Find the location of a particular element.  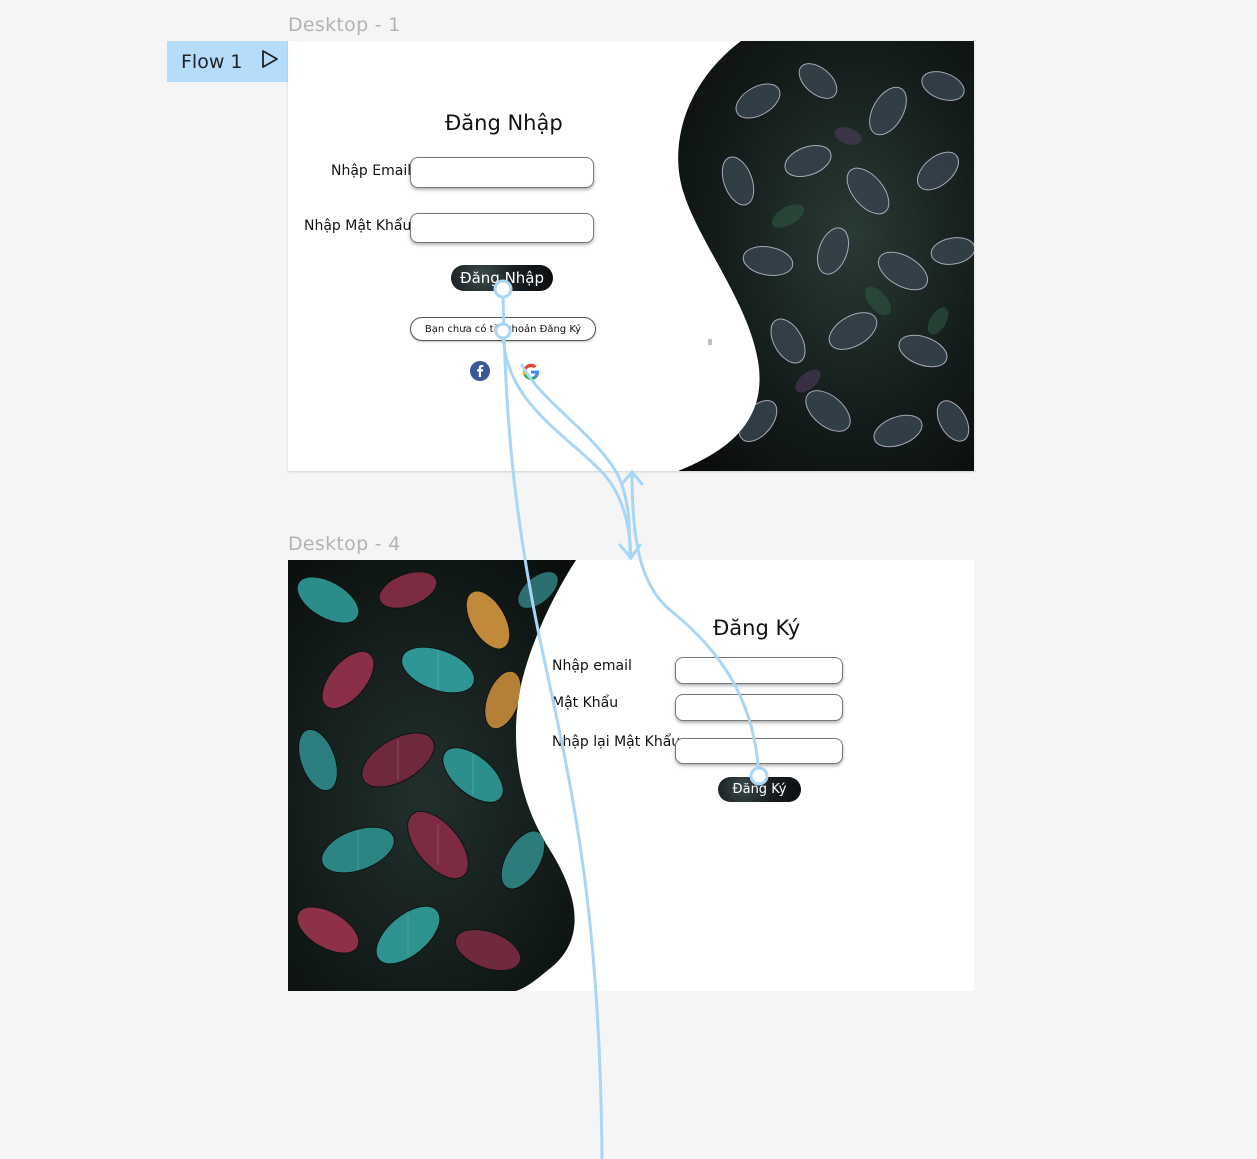

register-email-label: Nhập email is located at coordinates (592, 666).